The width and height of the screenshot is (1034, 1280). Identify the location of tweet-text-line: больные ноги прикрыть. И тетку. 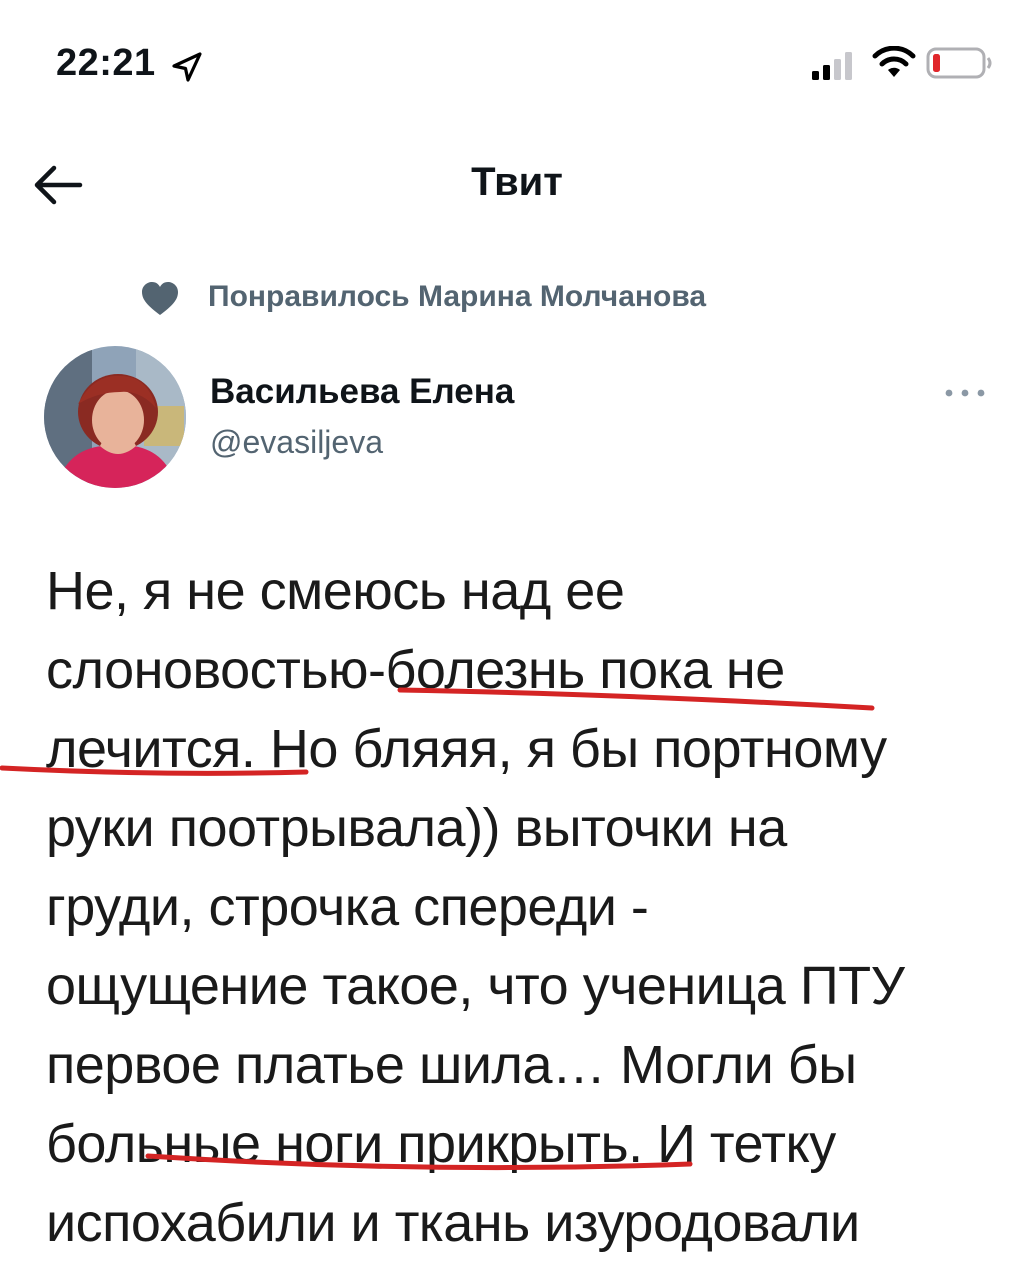
(441, 1144).